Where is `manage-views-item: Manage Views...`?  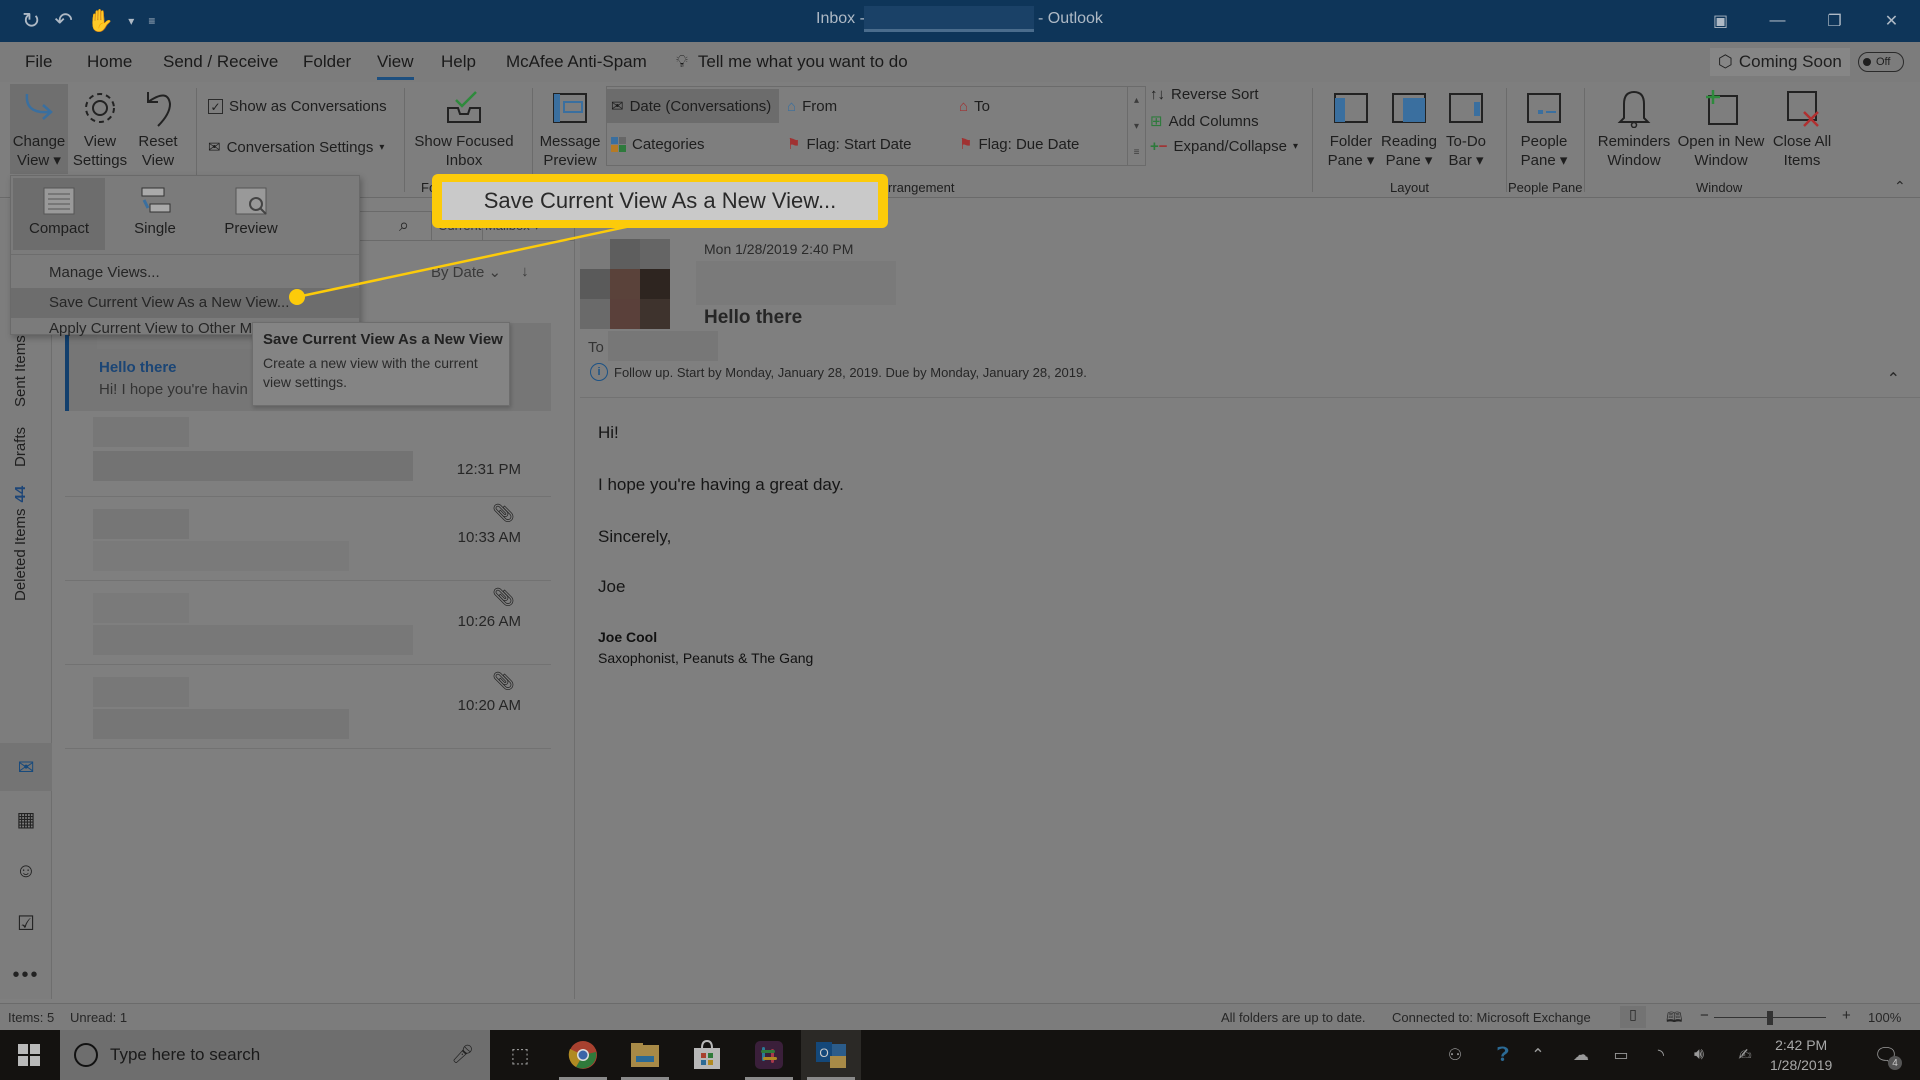 manage-views-item: Manage Views... is located at coordinates (185, 273).